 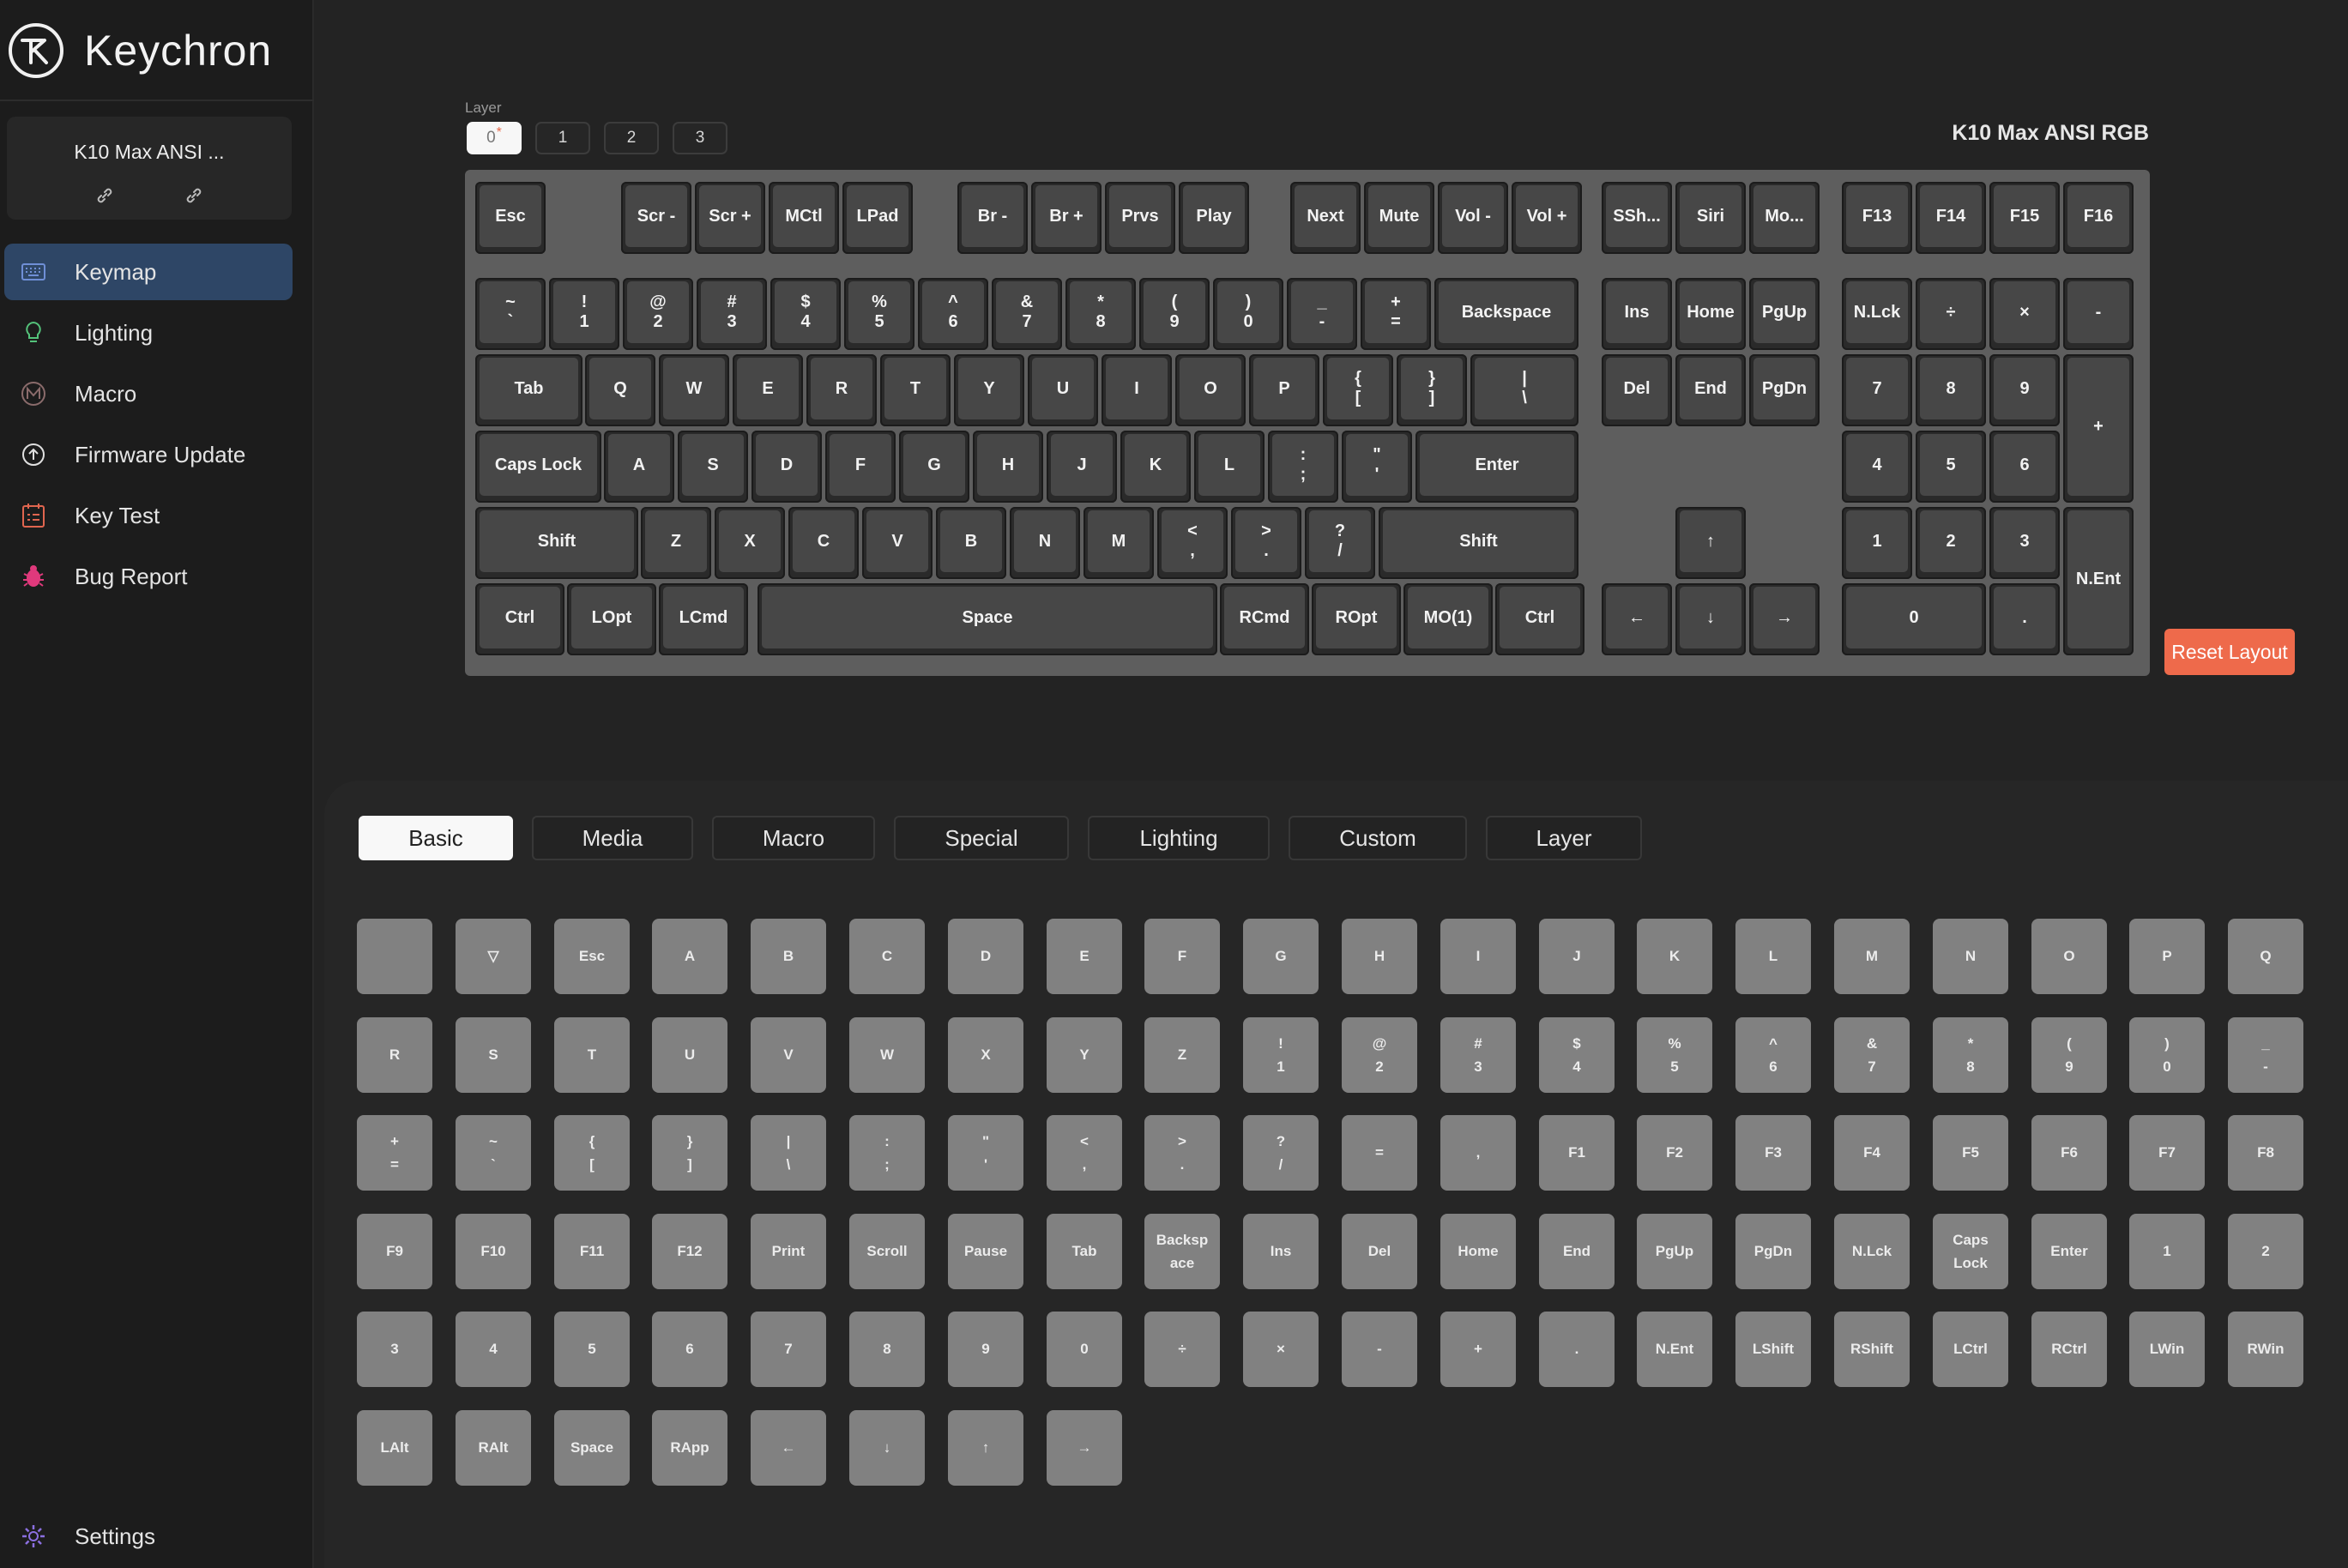 What do you see at coordinates (592, 956) in the screenshot?
I see `keycode-key: Esc` at bounding box center [592, 956].